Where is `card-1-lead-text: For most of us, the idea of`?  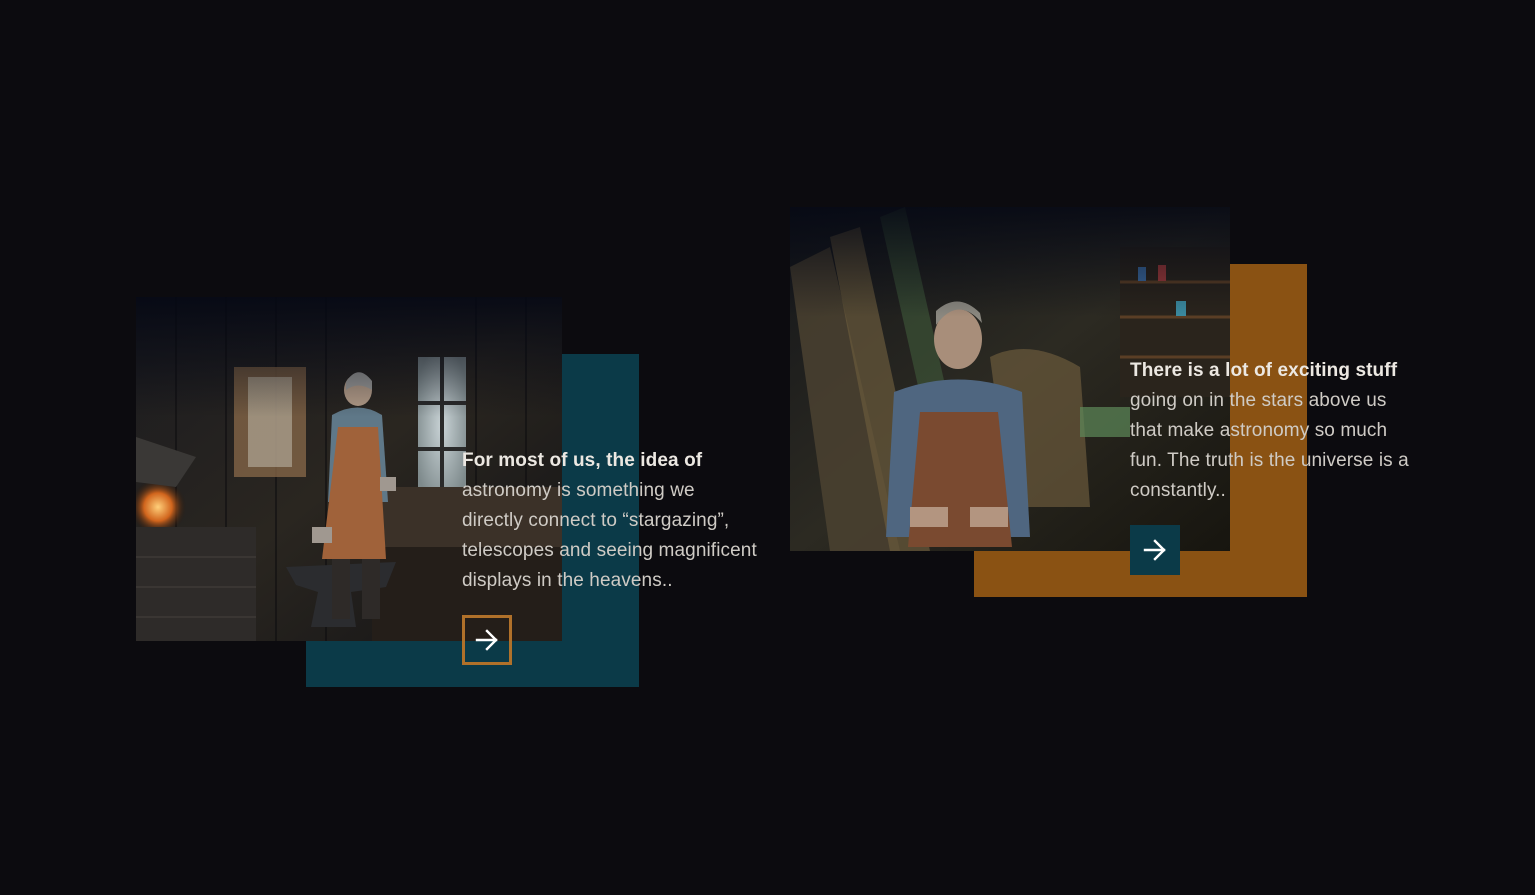 card-1-lead-text: For most of us, the idea of is located at coordinates (582, 460).